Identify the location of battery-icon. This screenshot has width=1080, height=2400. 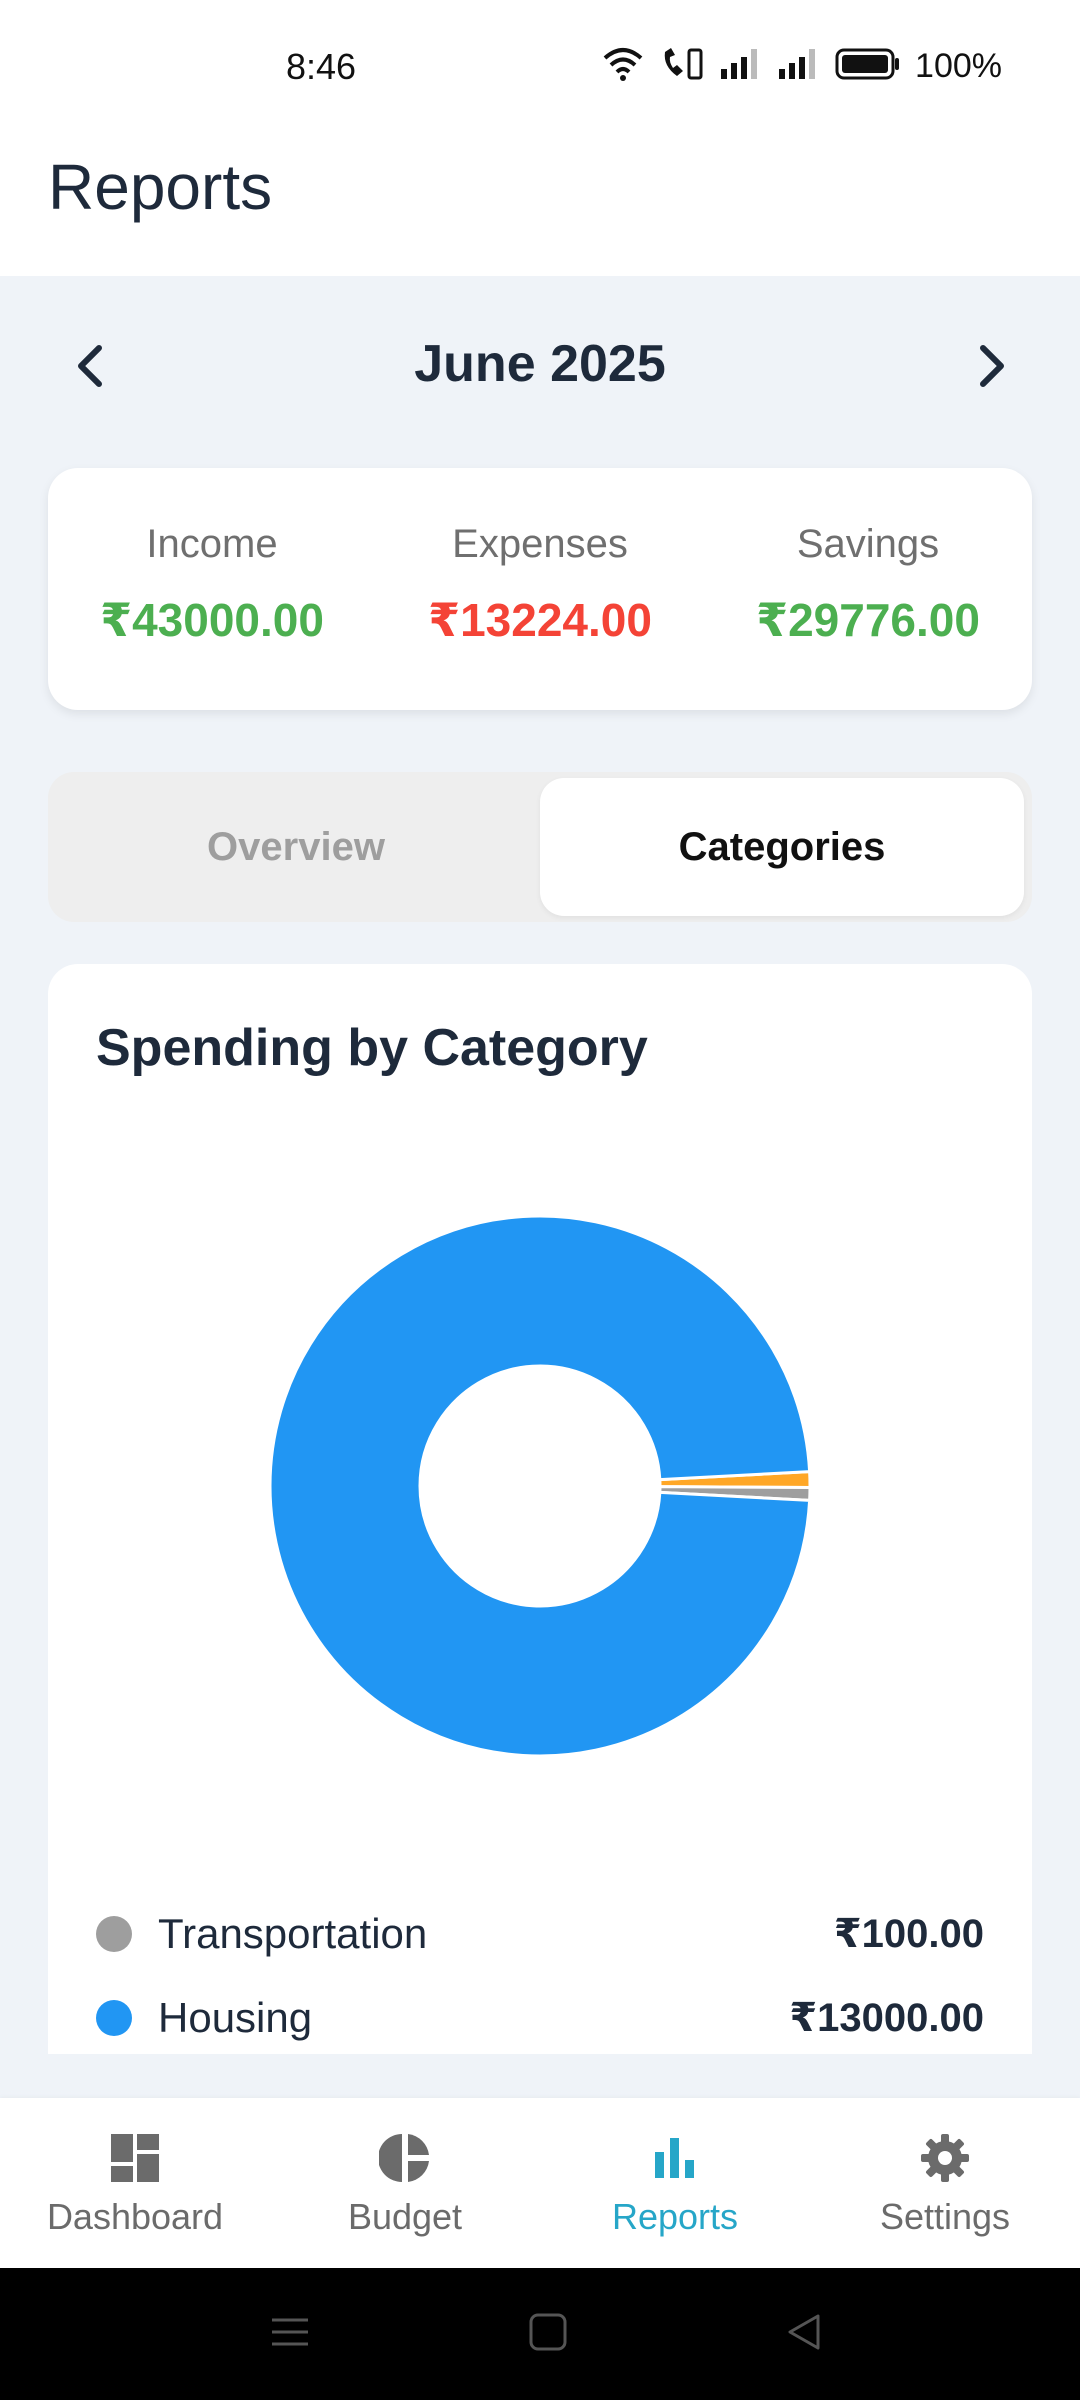
(868, 66).